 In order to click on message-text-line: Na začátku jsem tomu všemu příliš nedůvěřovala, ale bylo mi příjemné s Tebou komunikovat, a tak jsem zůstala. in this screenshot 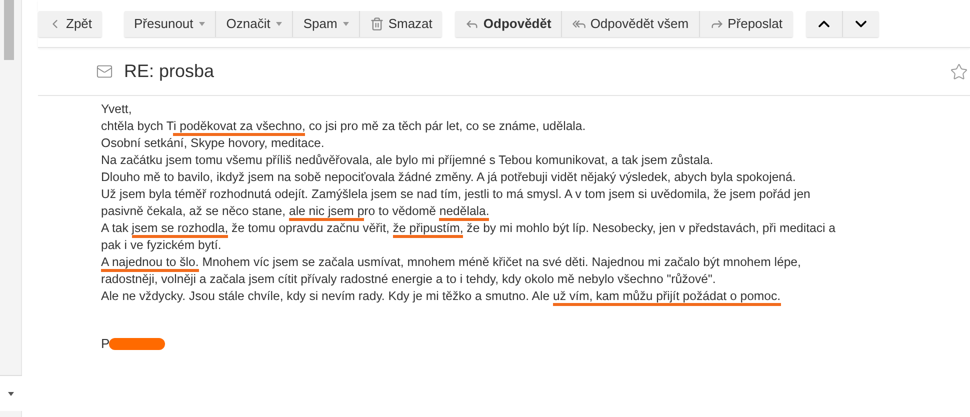, I will do `click(407, 160)`.